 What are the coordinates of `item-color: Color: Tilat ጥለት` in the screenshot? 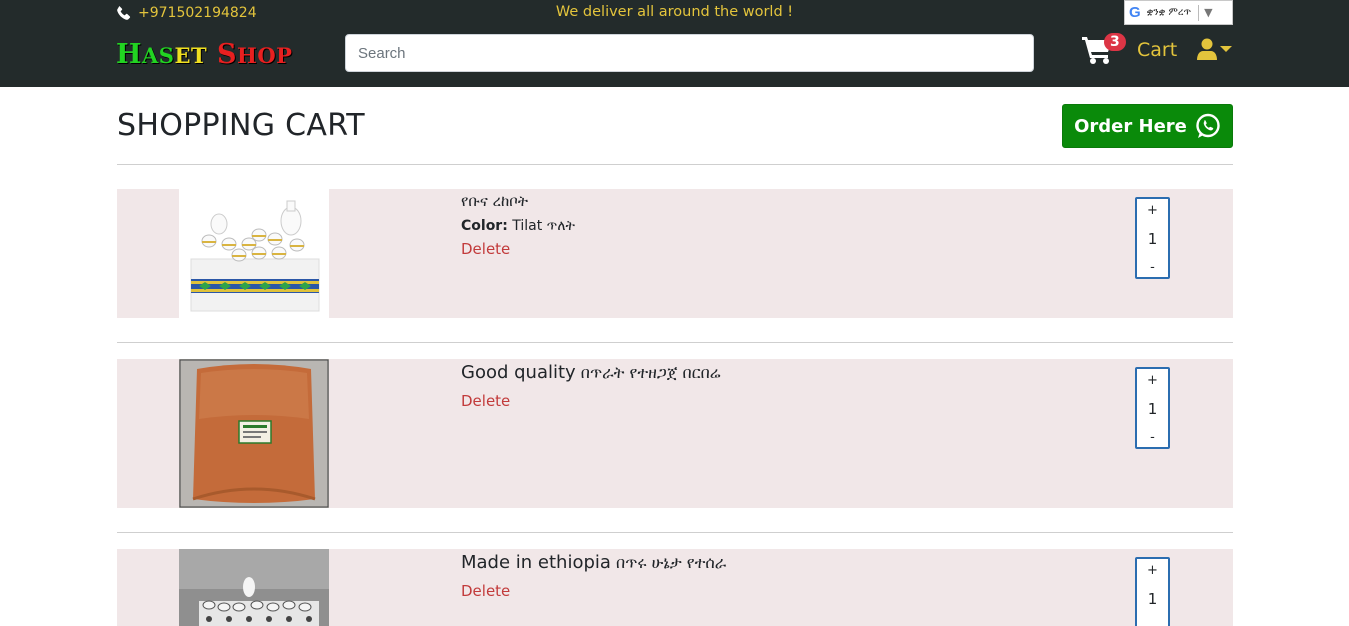 It's located at (518, 226).